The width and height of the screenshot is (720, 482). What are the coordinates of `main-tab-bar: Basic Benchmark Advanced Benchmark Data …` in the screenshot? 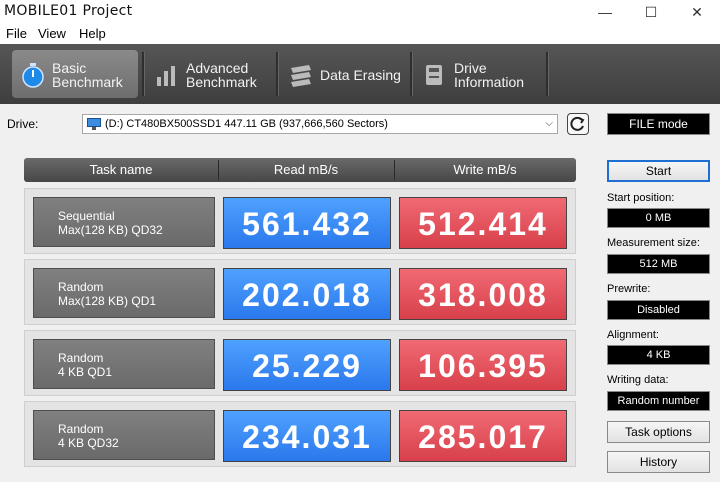 It's located at (360, 74).